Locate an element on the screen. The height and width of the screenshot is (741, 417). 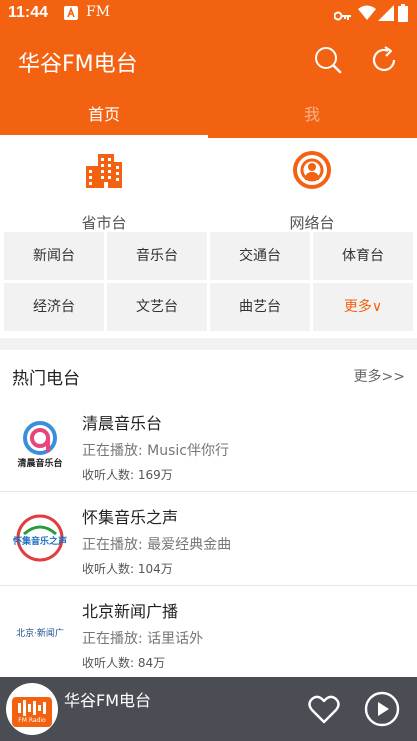
hot-more-link: 更多>> is located at coordinates (379, 376).